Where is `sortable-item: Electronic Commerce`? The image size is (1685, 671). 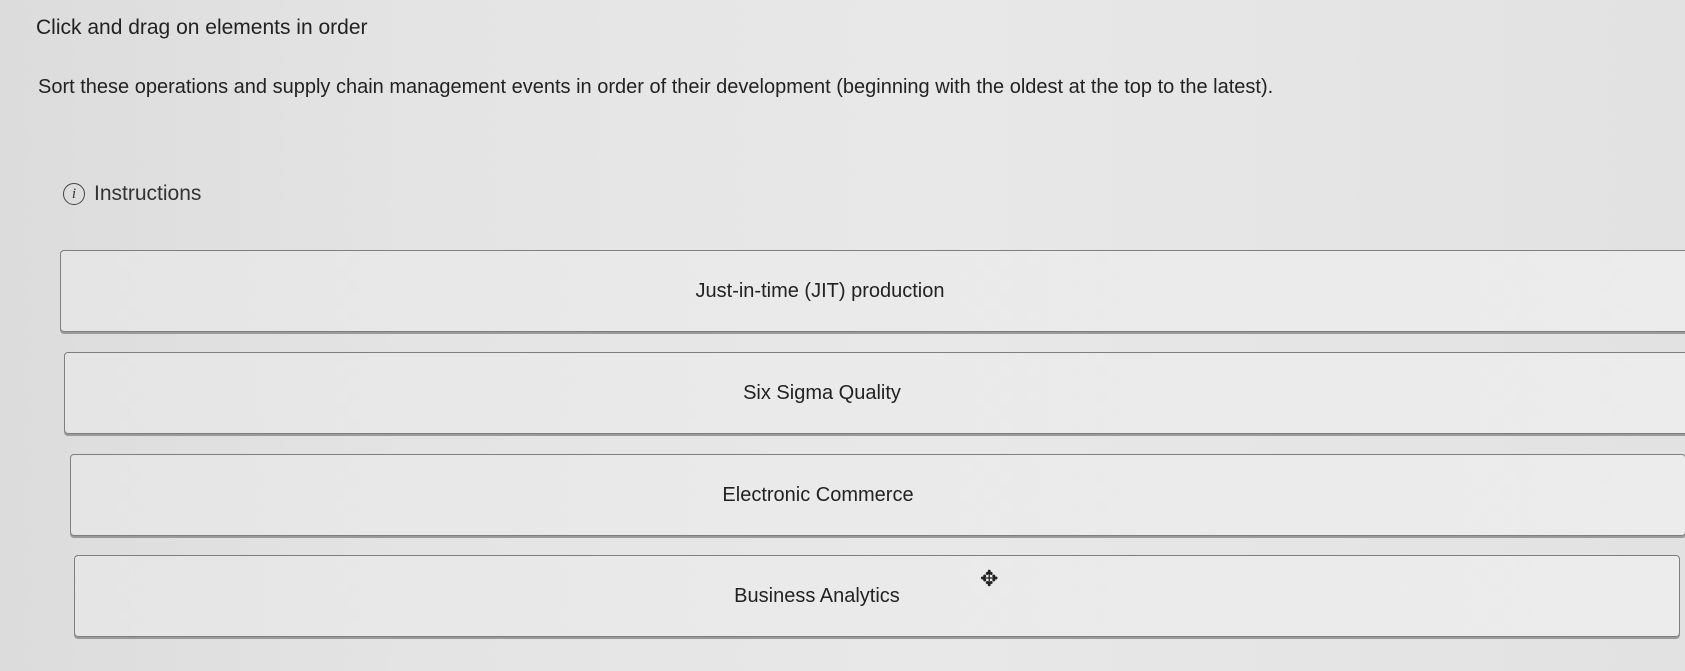 sortable-item: Electronic Commerce is located at coordinates (877, 495).